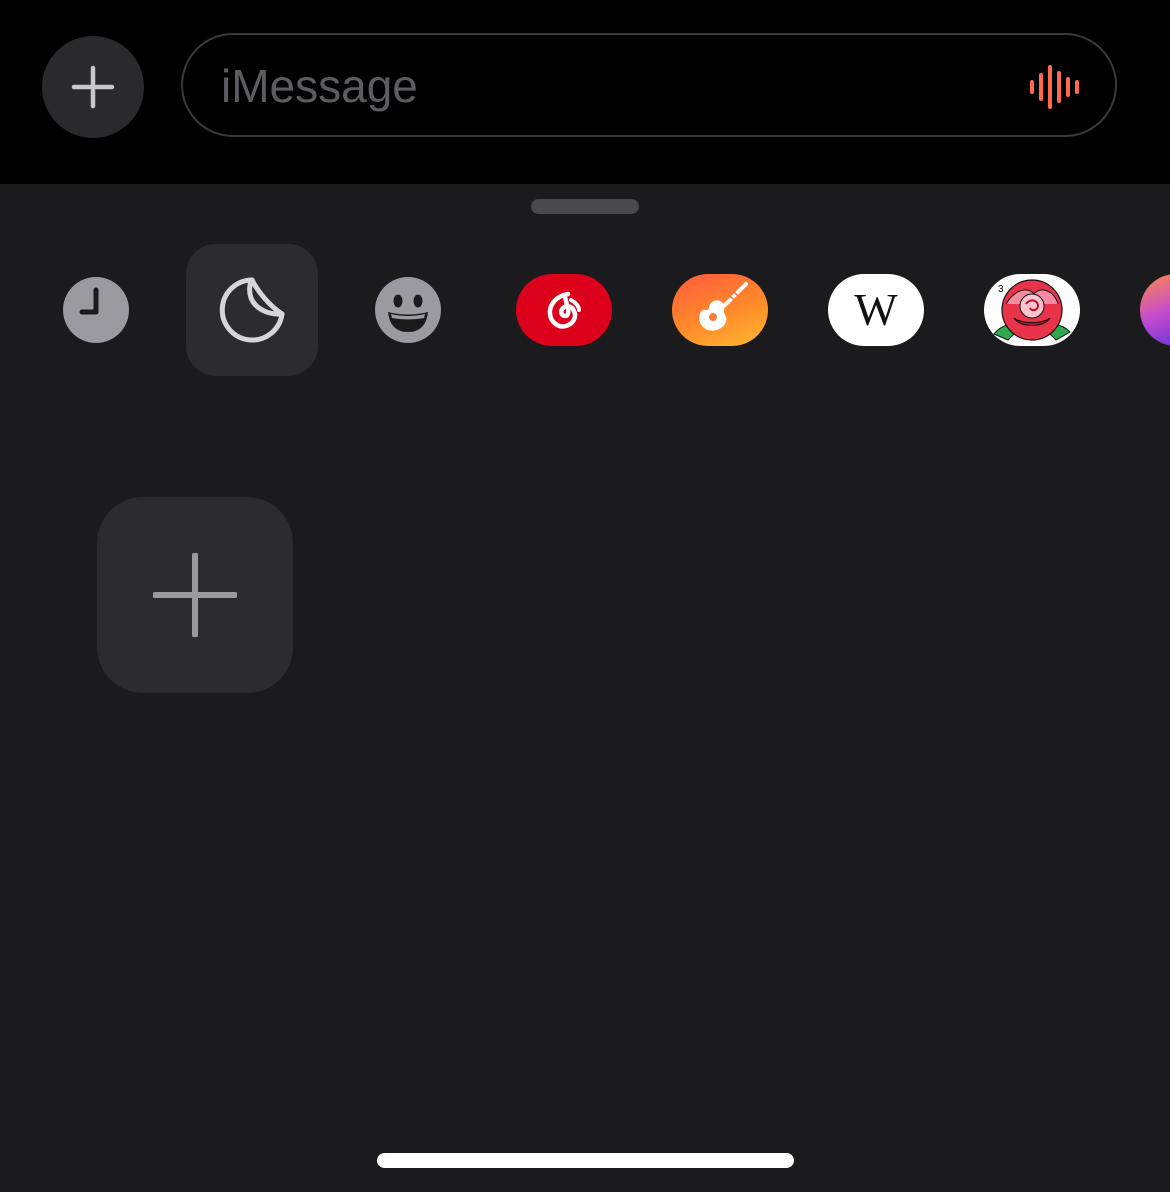 The height and width of the screenshot is (1192, 1170). What do you see at coordinates (611, 86) in the screenshot?
I see `message-input` at bounding box center [611, 86].